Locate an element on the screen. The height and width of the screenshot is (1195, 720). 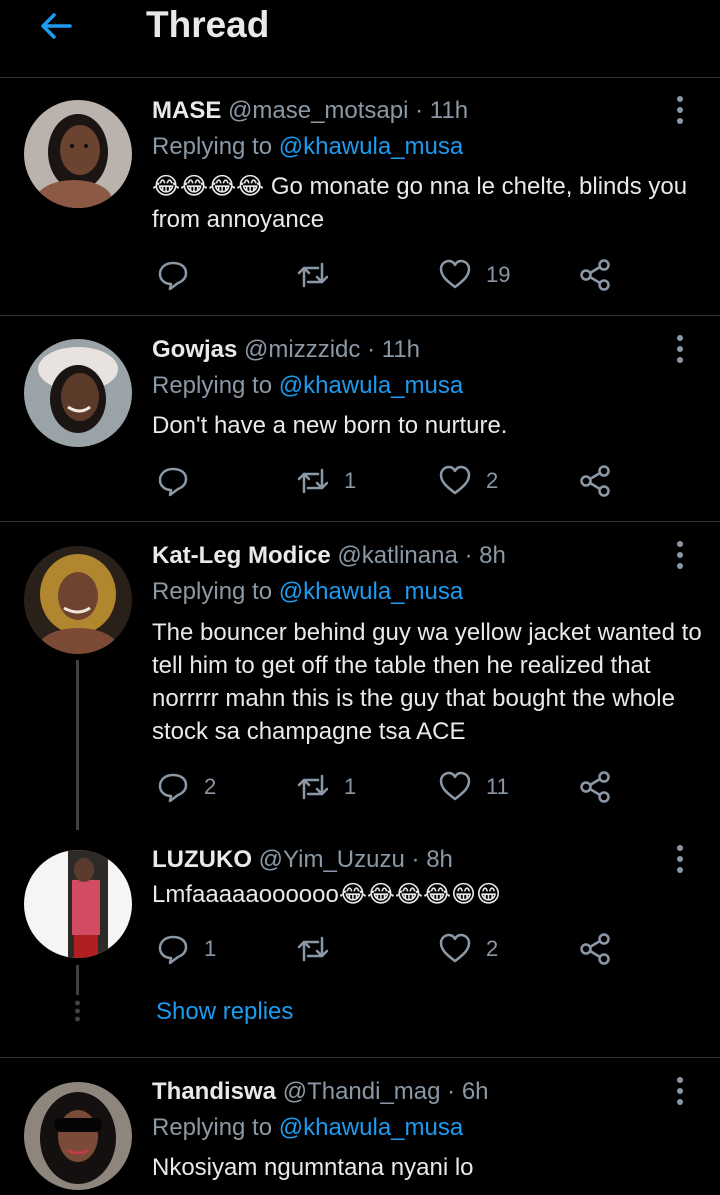
thread-connector is located at coordinates (77, 745).